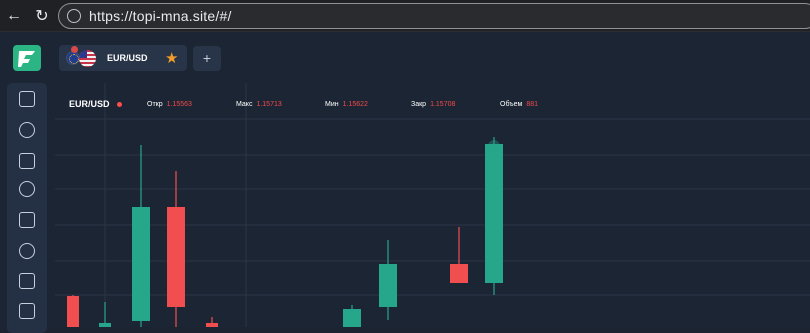 The height and width of the screenshot is (333, 810). Describe the element at coordinates (127, 58) in the screenshot. I see `asset-tab-label: EUR/USD` at that location.